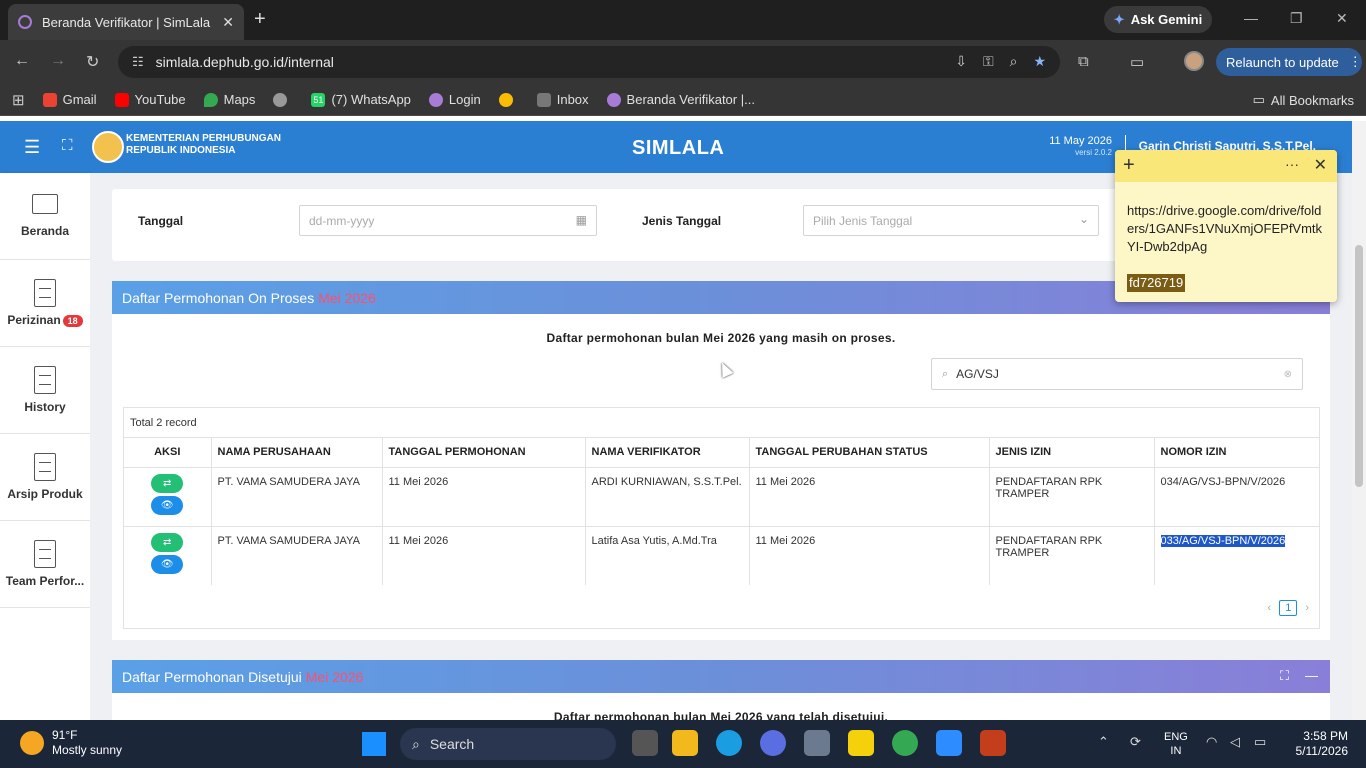 Image resolution: width=1366 pixels, height=768 pixels. Describe the element at coordinates (1288, 374) in the screenshot. I see `clear-search-icon: ⊗` at that location.